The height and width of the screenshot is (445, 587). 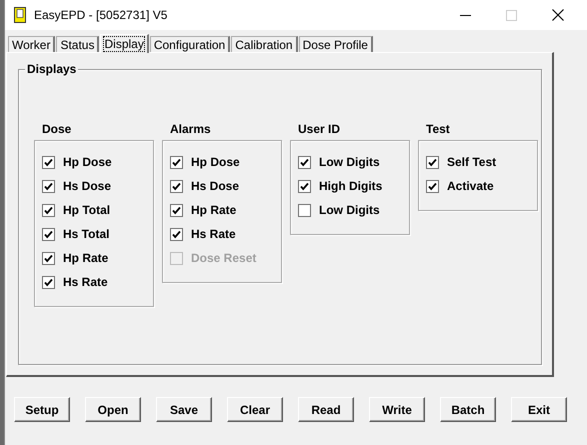 What do you see at coordinates (86, 210) in the screenshot?
I see `checkbox-label: Hp Total` at bounding box center [86, 210].